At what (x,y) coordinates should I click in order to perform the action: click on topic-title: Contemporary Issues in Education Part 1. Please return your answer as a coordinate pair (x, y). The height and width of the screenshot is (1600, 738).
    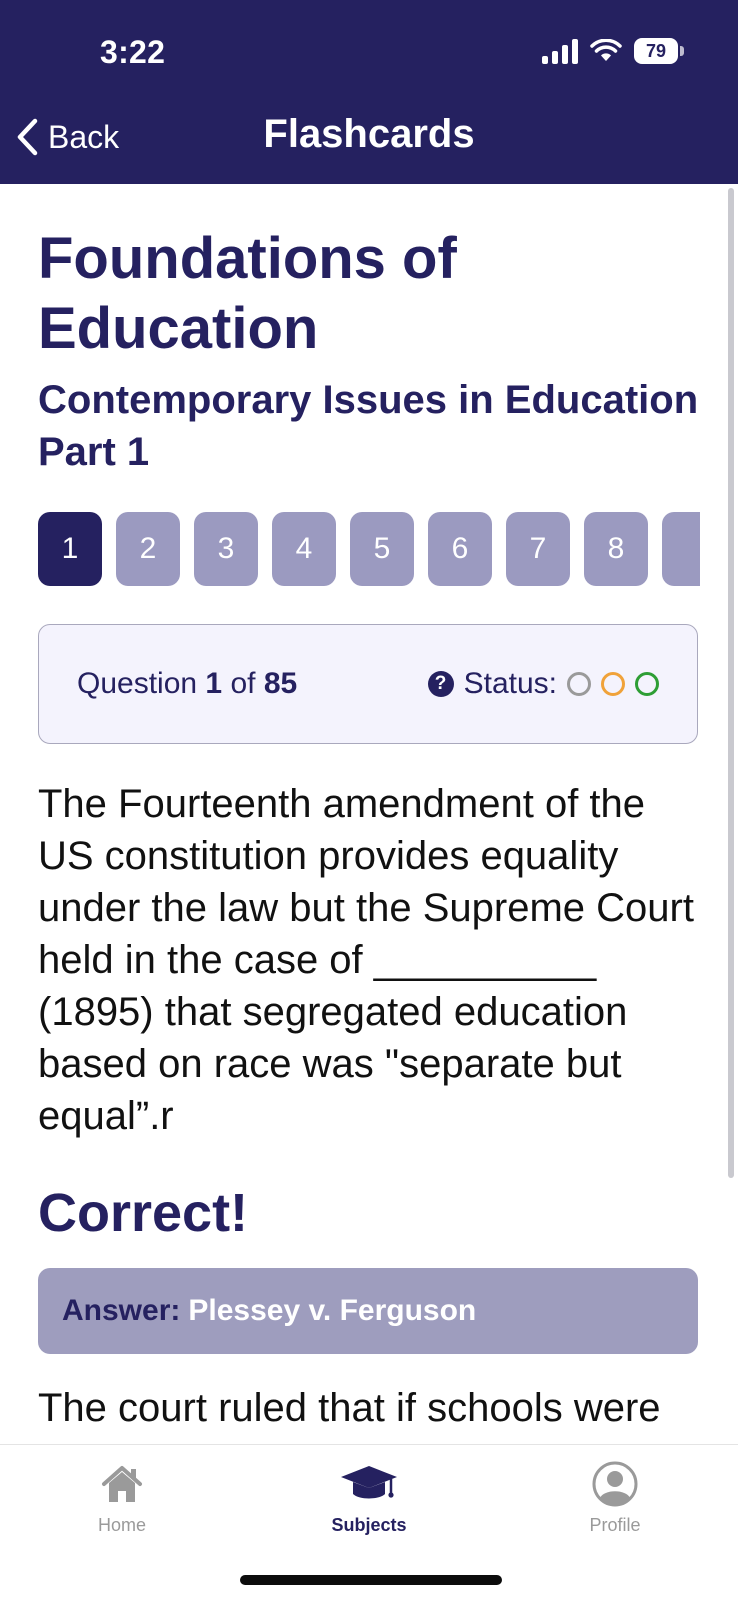
    Looking at the image, I should click on (368, 426).